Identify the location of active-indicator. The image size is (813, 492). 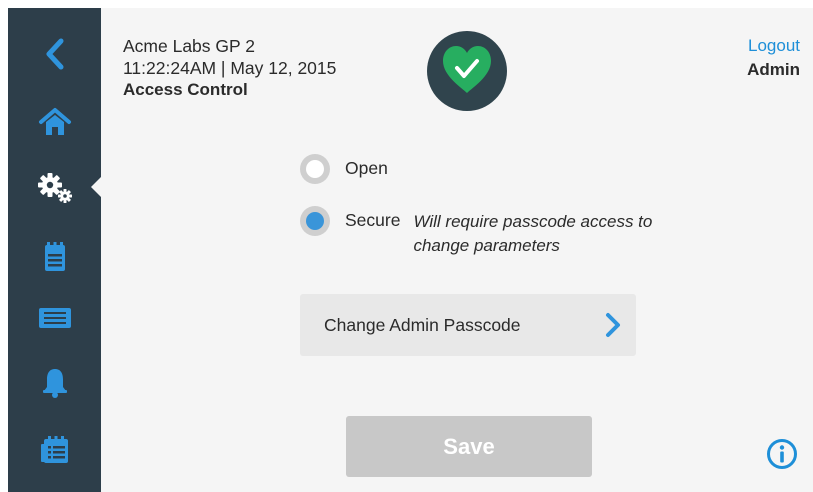
(96, 187).